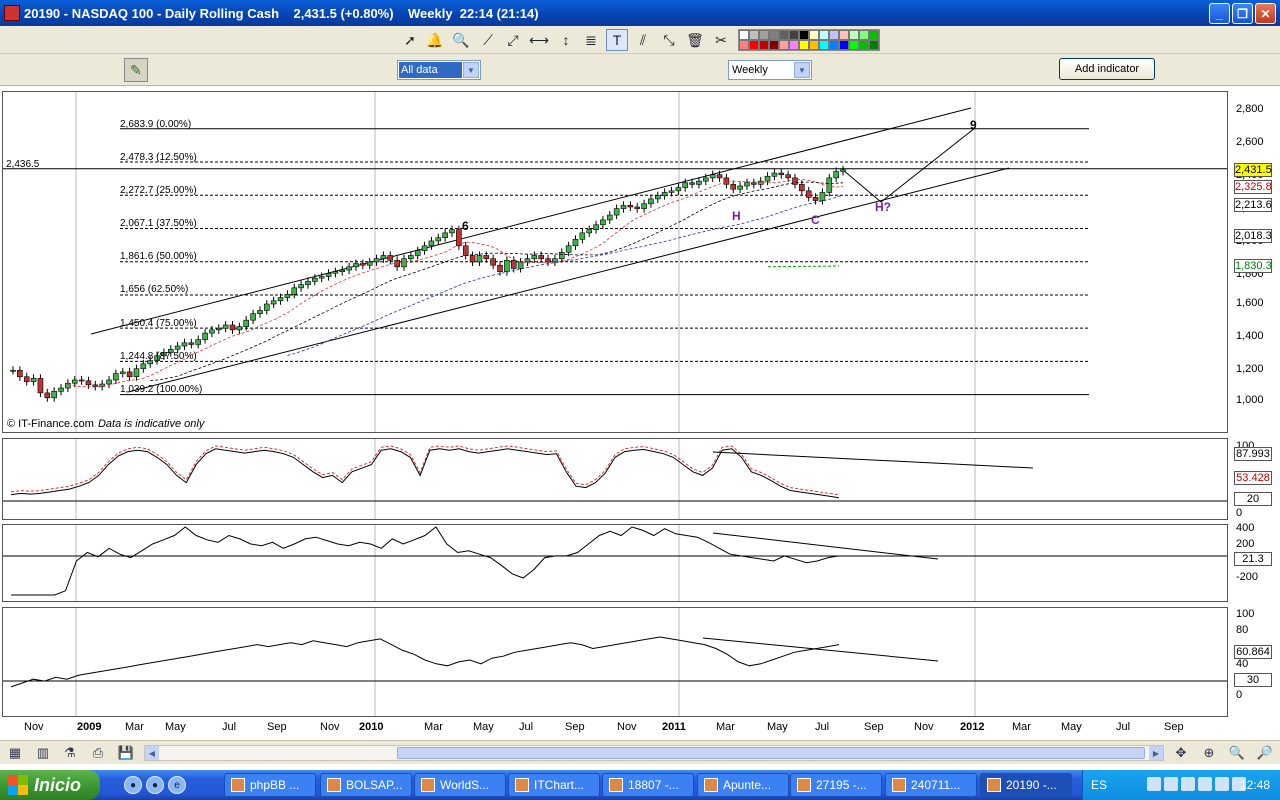  I want to click on scroll-right-icon: ▶, so click(1156, 753).